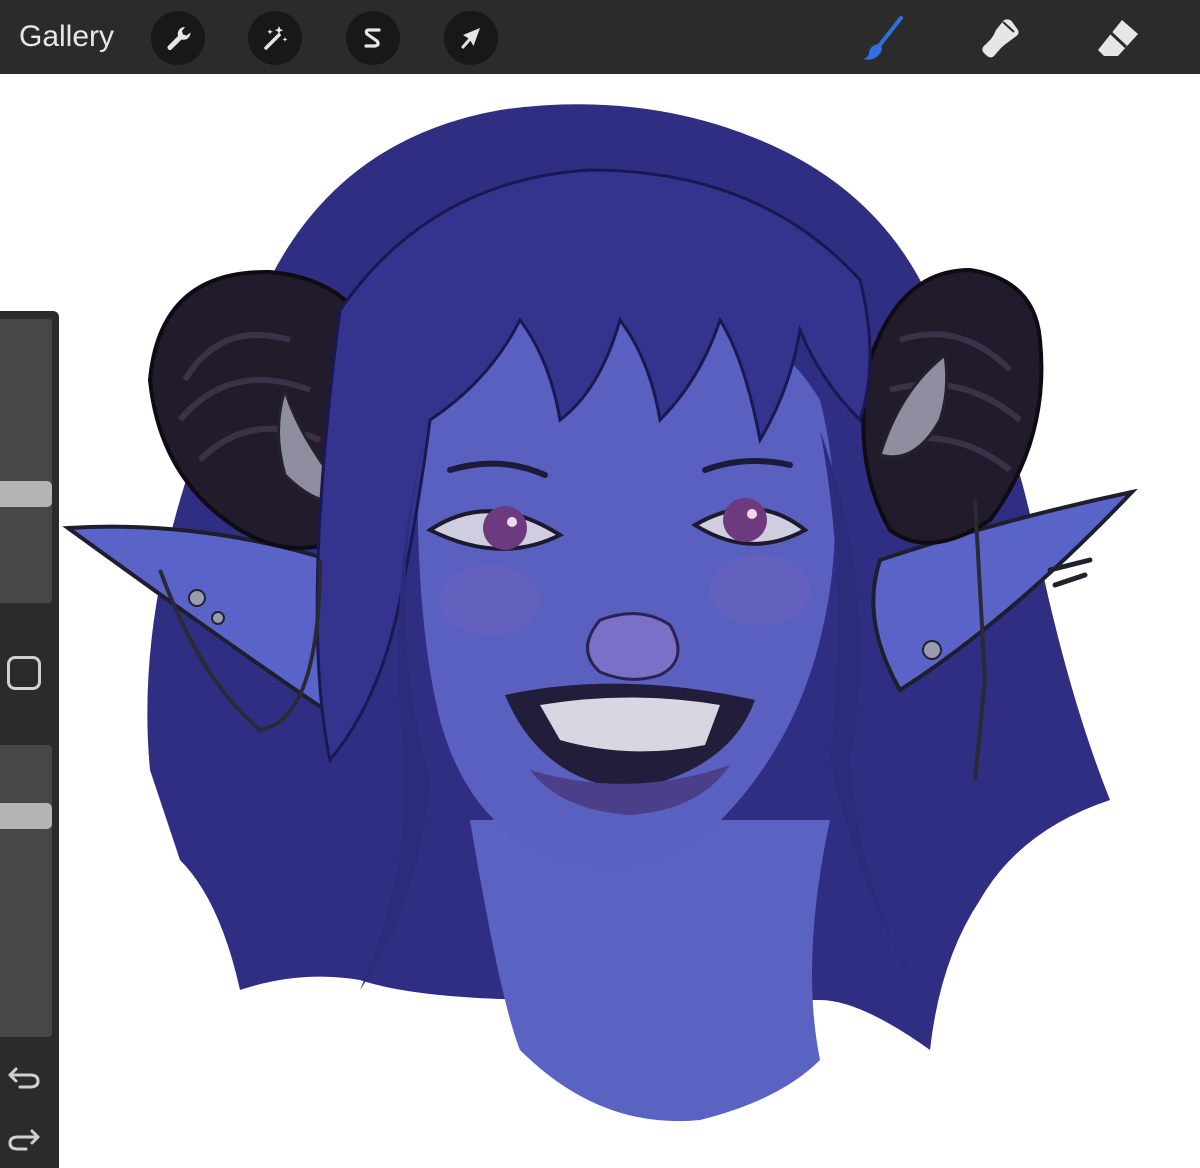 Image resolution: width=1200 pixels, height=1168 pixels. I want to click on modify-button, so click(24, 673).